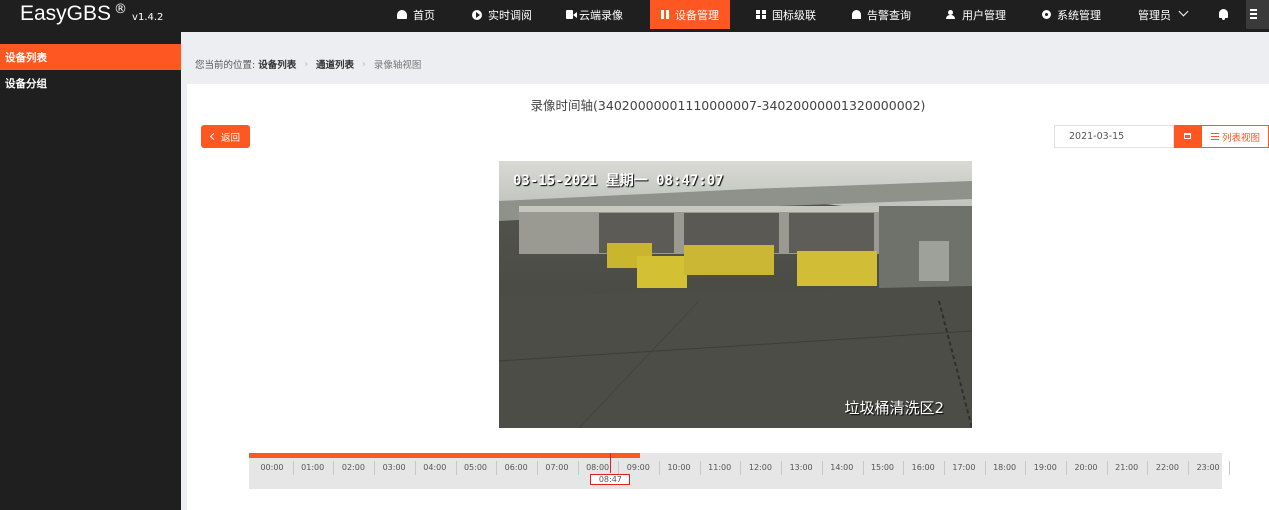 Image resolution: width=1269 pixels, height=510 pixels. I want to click on nav-user-management: 用户管理, so click(976, 14).